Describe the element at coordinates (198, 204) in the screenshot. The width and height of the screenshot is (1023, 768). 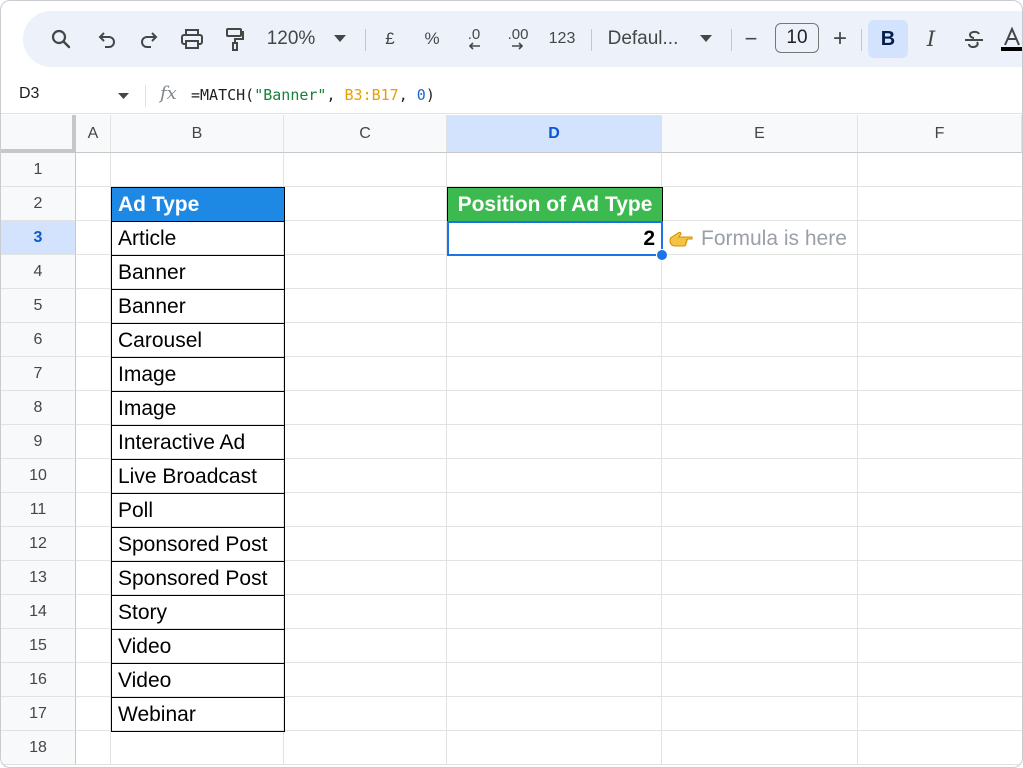
I see `ad-type-header-cell: Ad Type` at that location.